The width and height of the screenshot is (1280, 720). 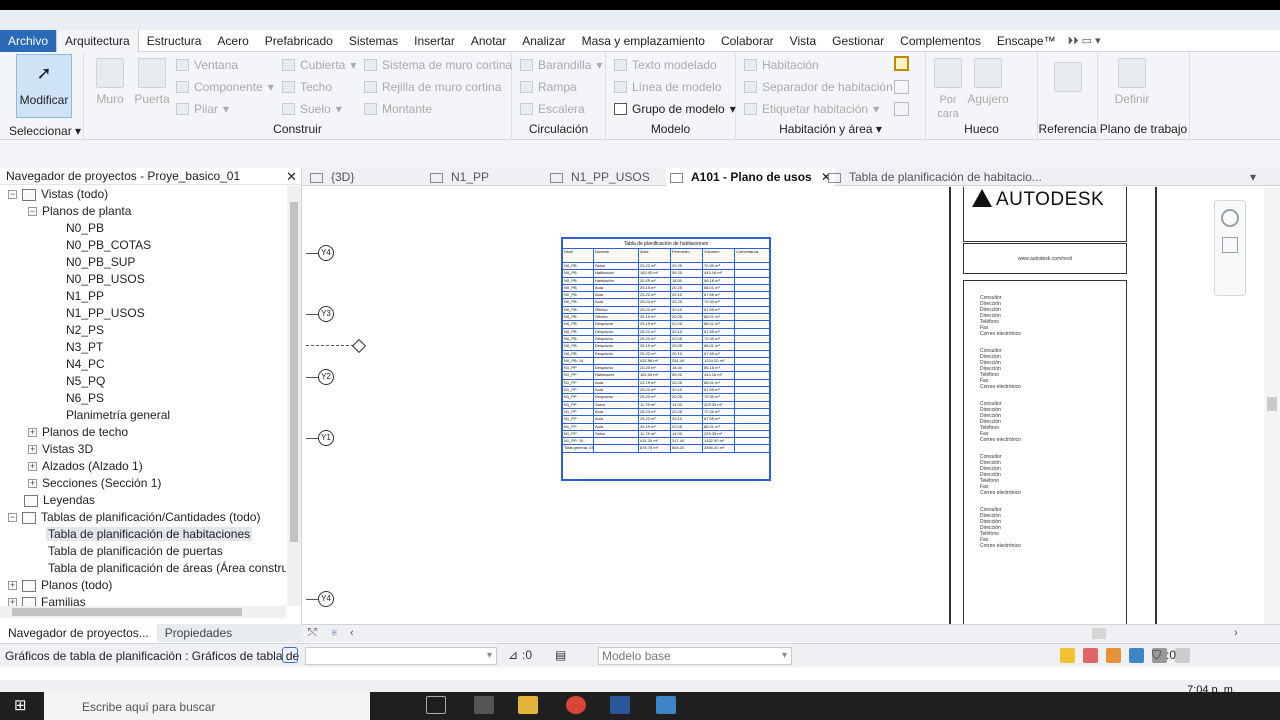 I want to click on file-explorer-icon, so click(x=528, y=705).